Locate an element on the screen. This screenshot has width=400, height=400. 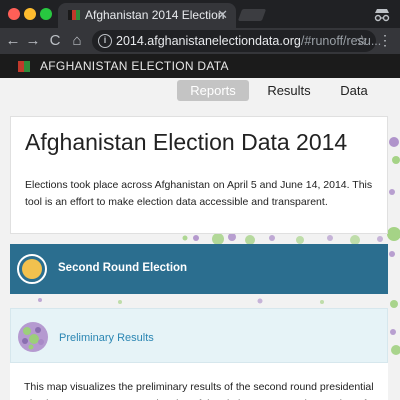
afghanistan-flag-icon is located at coordinates (21, 66).